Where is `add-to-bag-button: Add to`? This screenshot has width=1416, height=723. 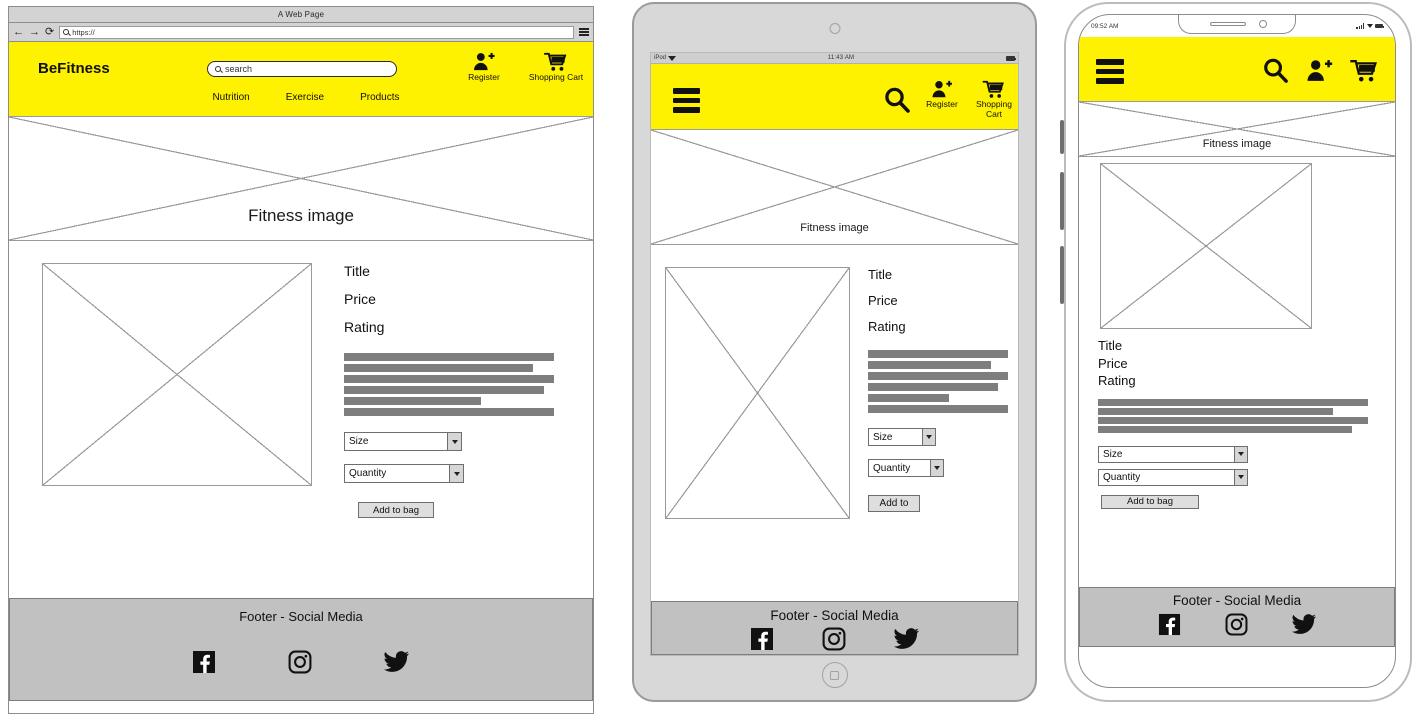
add-to-bag-button: Add to is located at coordinates (894, 503).